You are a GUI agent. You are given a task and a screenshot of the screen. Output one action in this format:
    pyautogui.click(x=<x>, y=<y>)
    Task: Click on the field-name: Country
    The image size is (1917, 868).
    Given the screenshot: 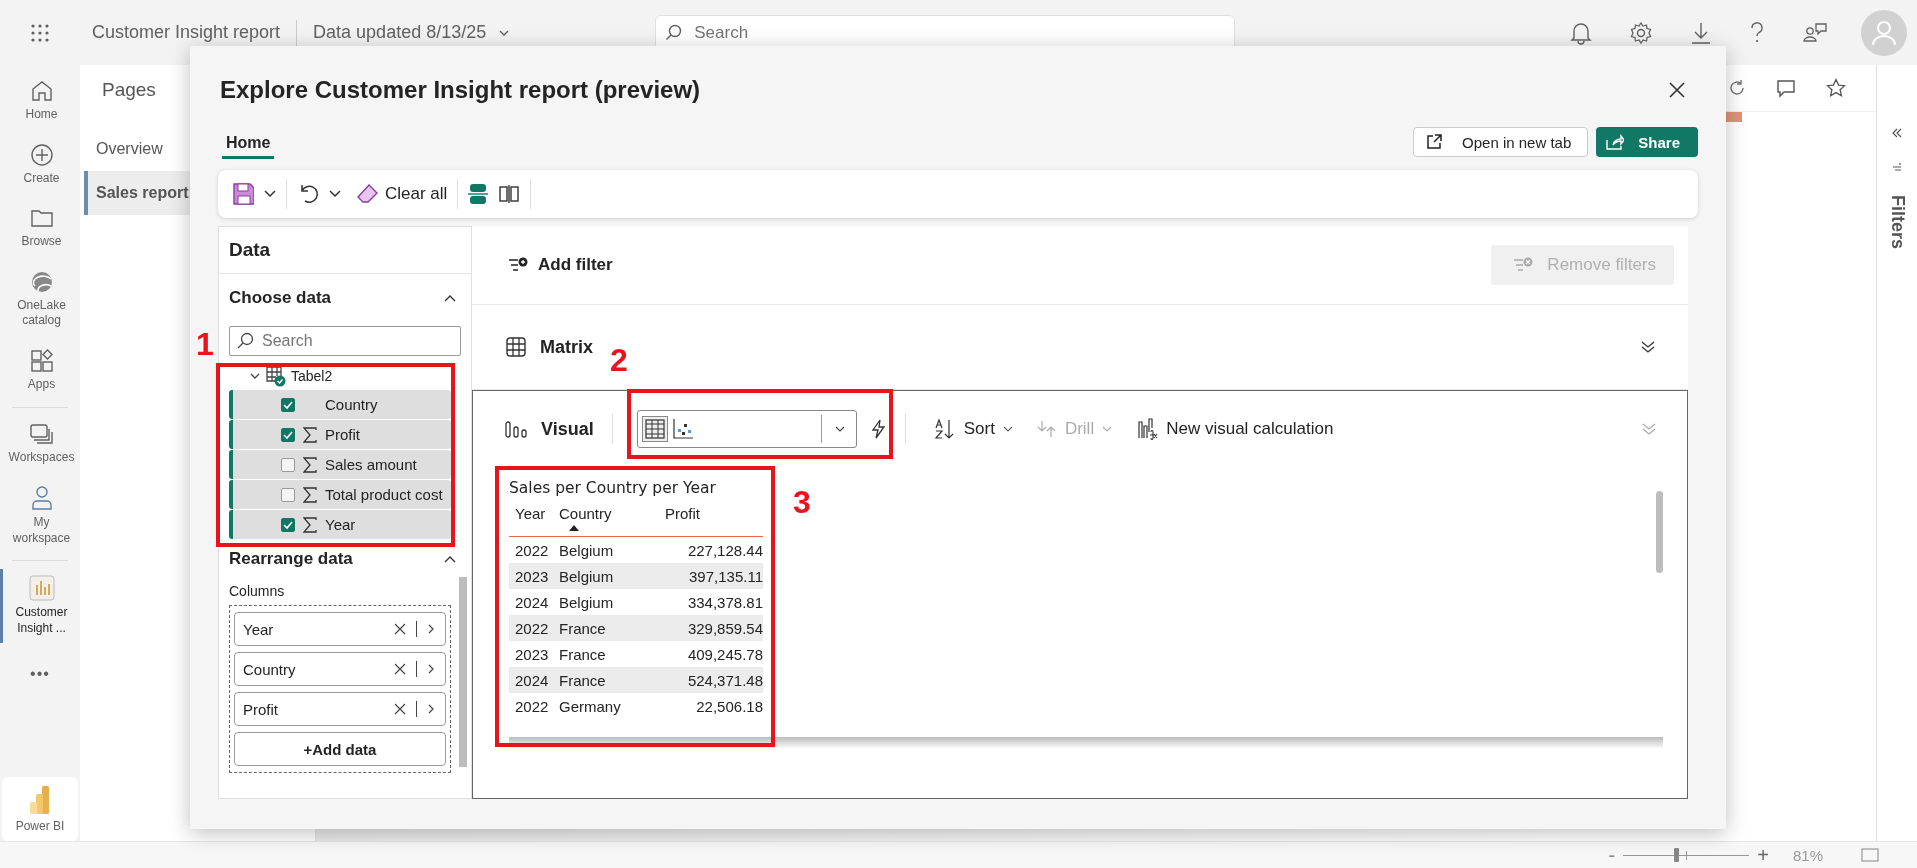 What is the action you would take?
    pyautogui.click(x=351, y=404)
    